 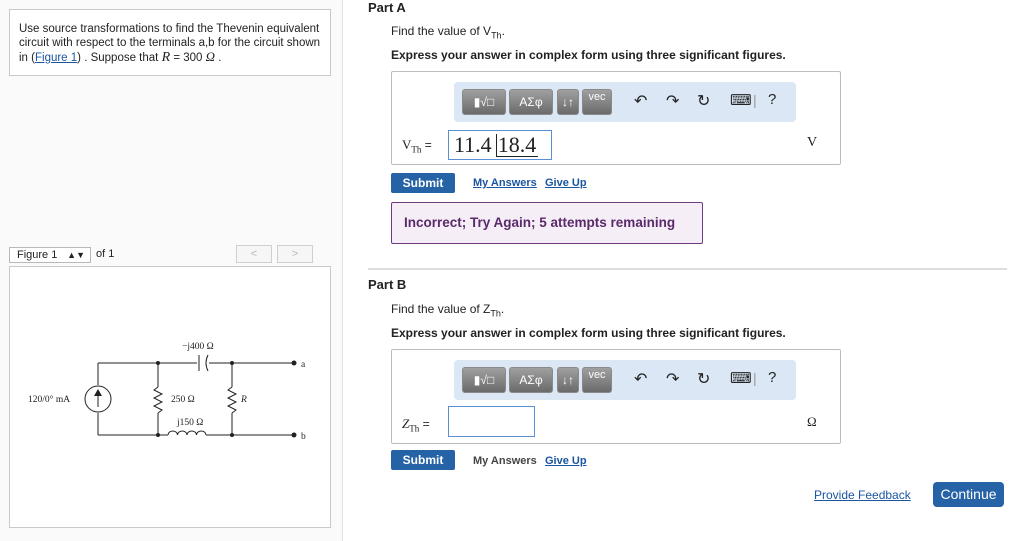 I want to click on part-a-title: Part A, so click(x=387, y=7).